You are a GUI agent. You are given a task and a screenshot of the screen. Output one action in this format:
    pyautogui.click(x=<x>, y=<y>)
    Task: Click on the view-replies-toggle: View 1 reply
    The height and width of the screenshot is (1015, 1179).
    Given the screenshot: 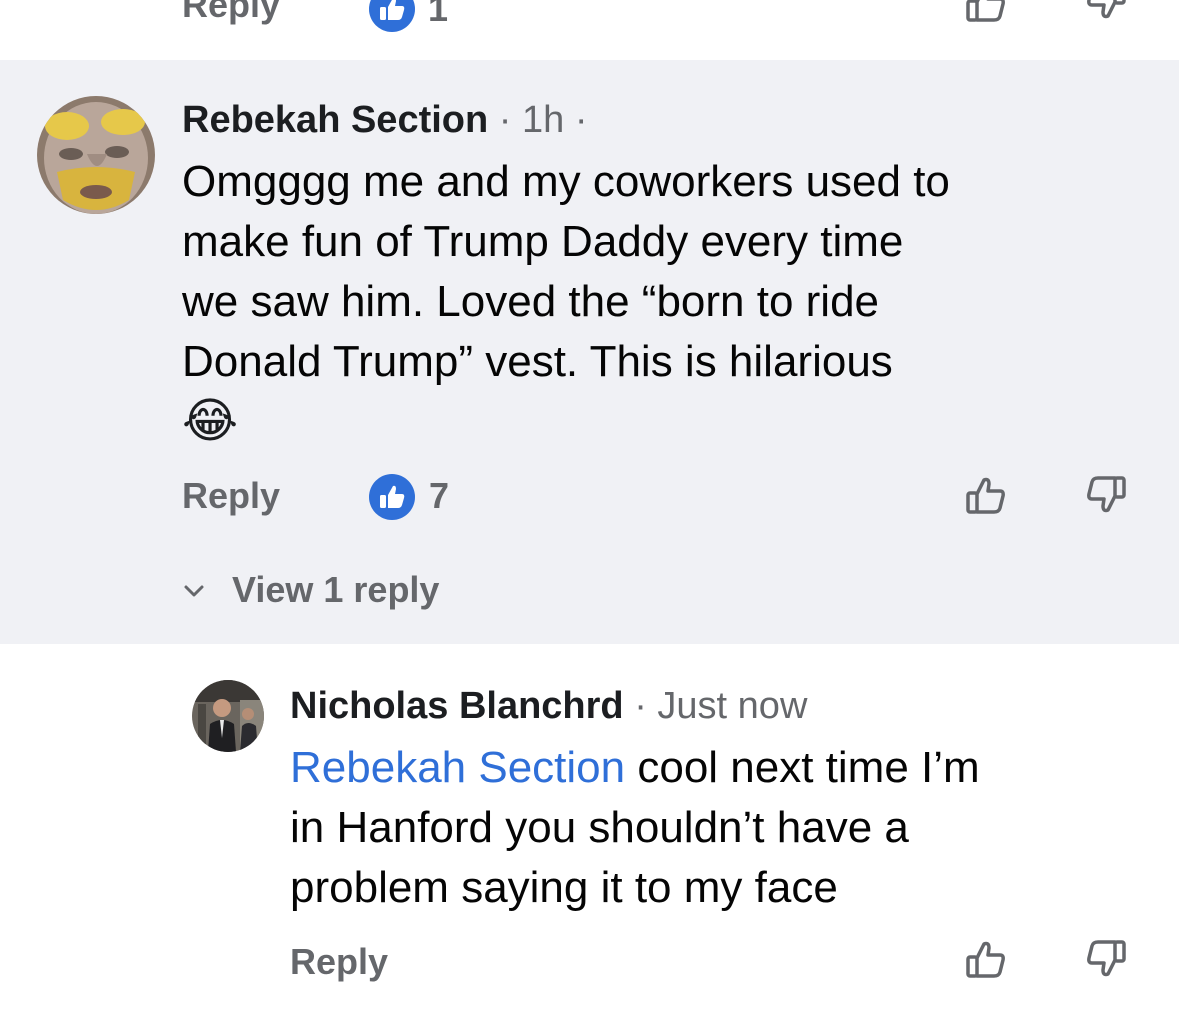 What is the action you would take?
    pyautogui.click(x=309, y=590)
    